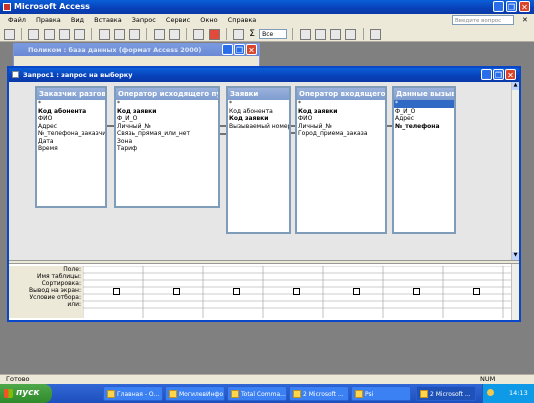 This screenshot has width=534, height=403. Describe the element at coordinates (258, 94) in the screenshot. I see `table-title: Заявки` at that location.